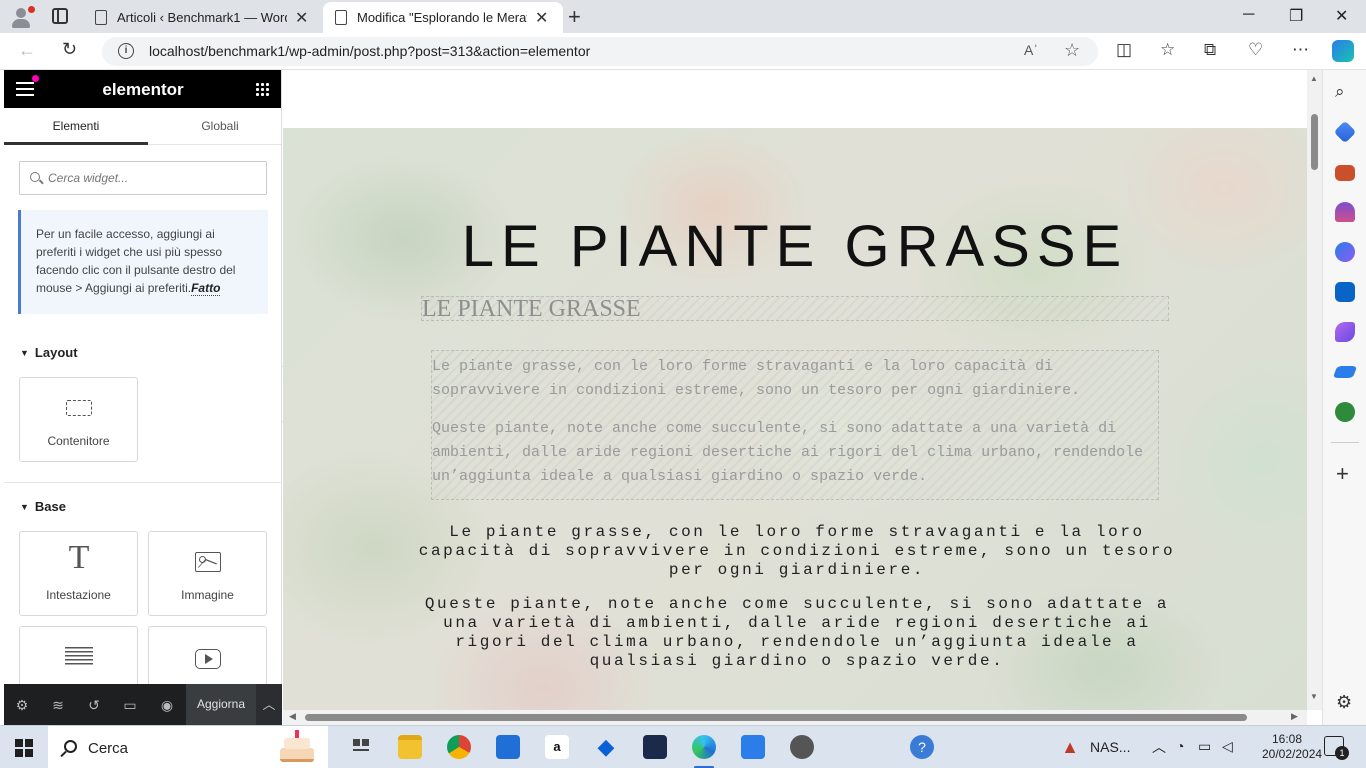  Describe the element at coordinates (1342, 474) in the screenshot. I see `add-sidebar-app-icon: +` at that location.